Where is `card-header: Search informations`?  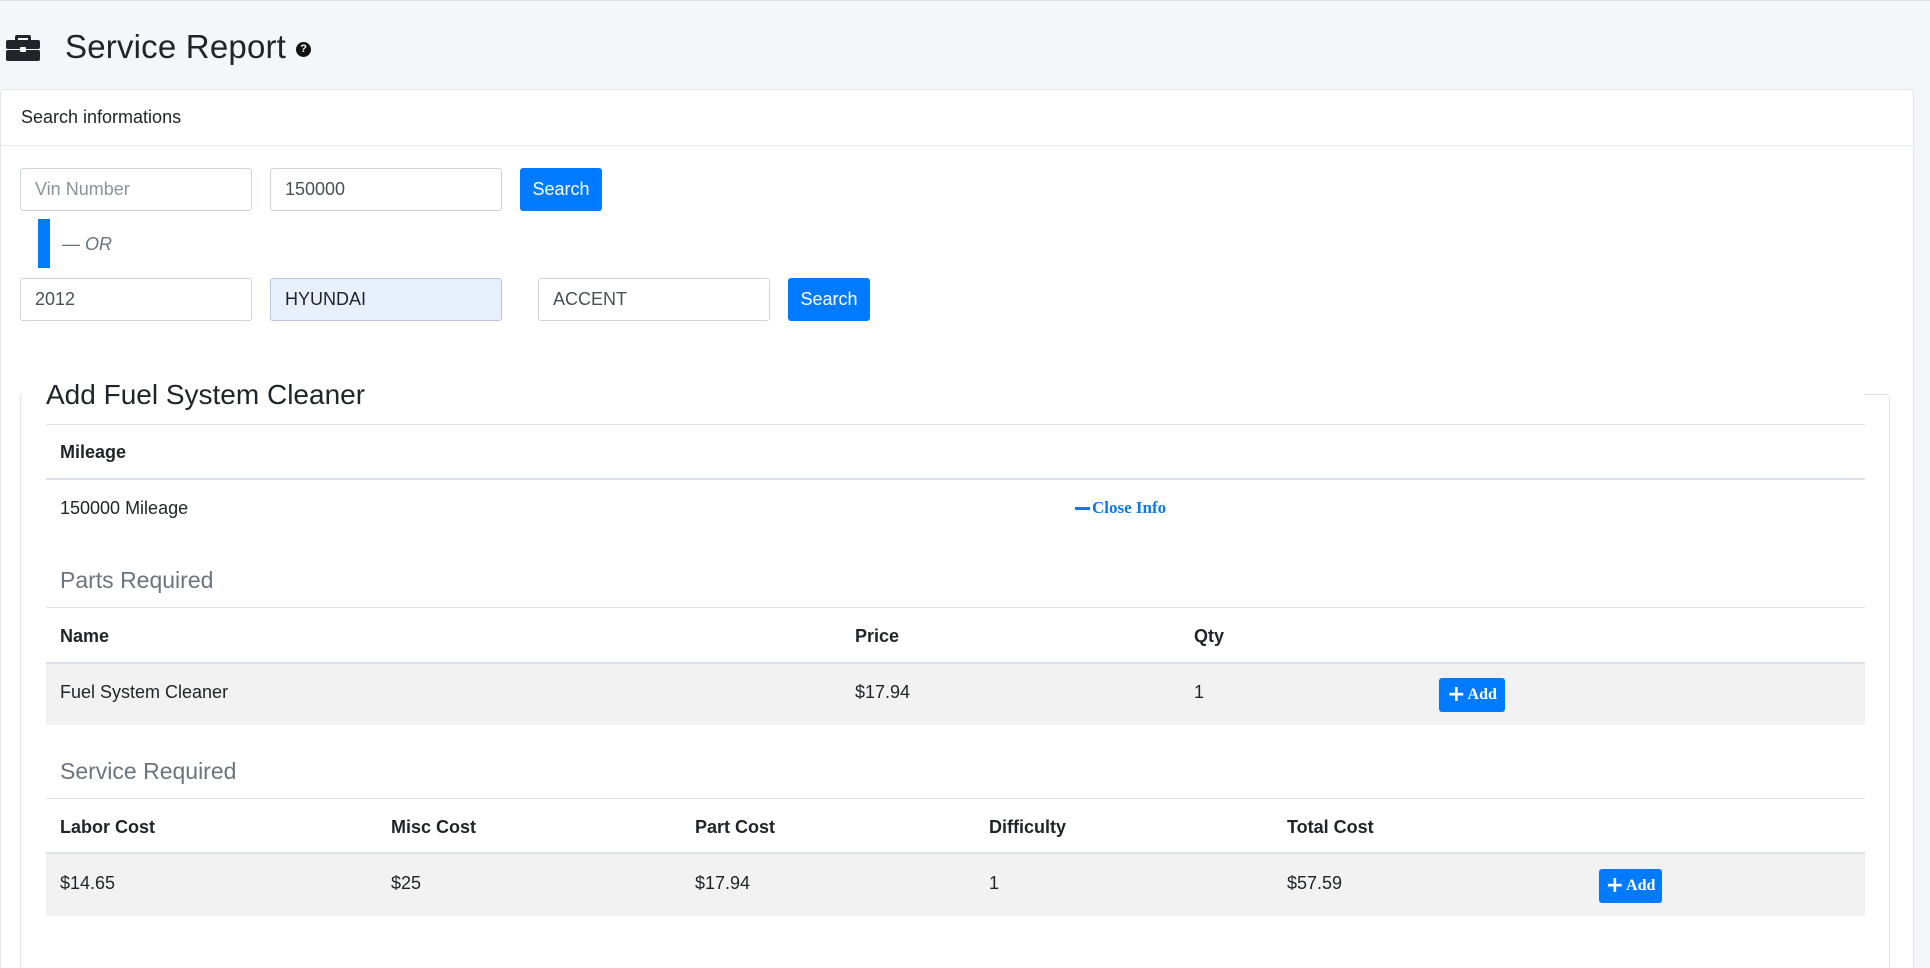 card-header: Search informations is located at coordinates (957, 118).